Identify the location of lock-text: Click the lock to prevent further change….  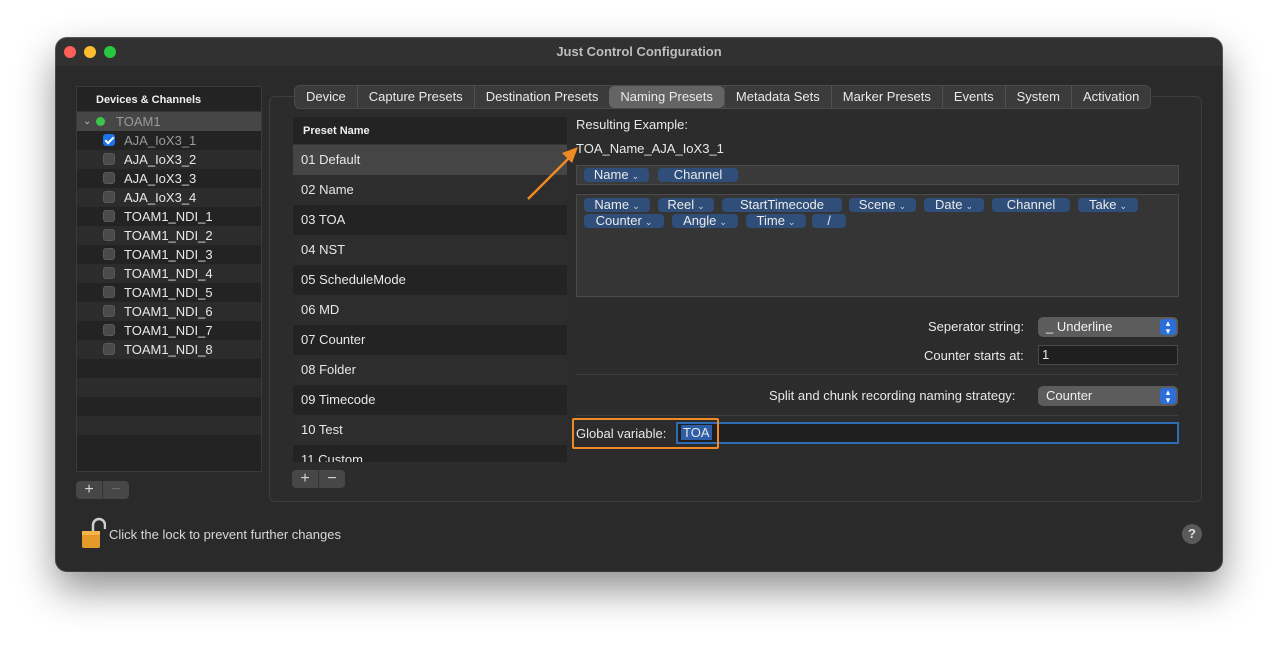
(225, 534).